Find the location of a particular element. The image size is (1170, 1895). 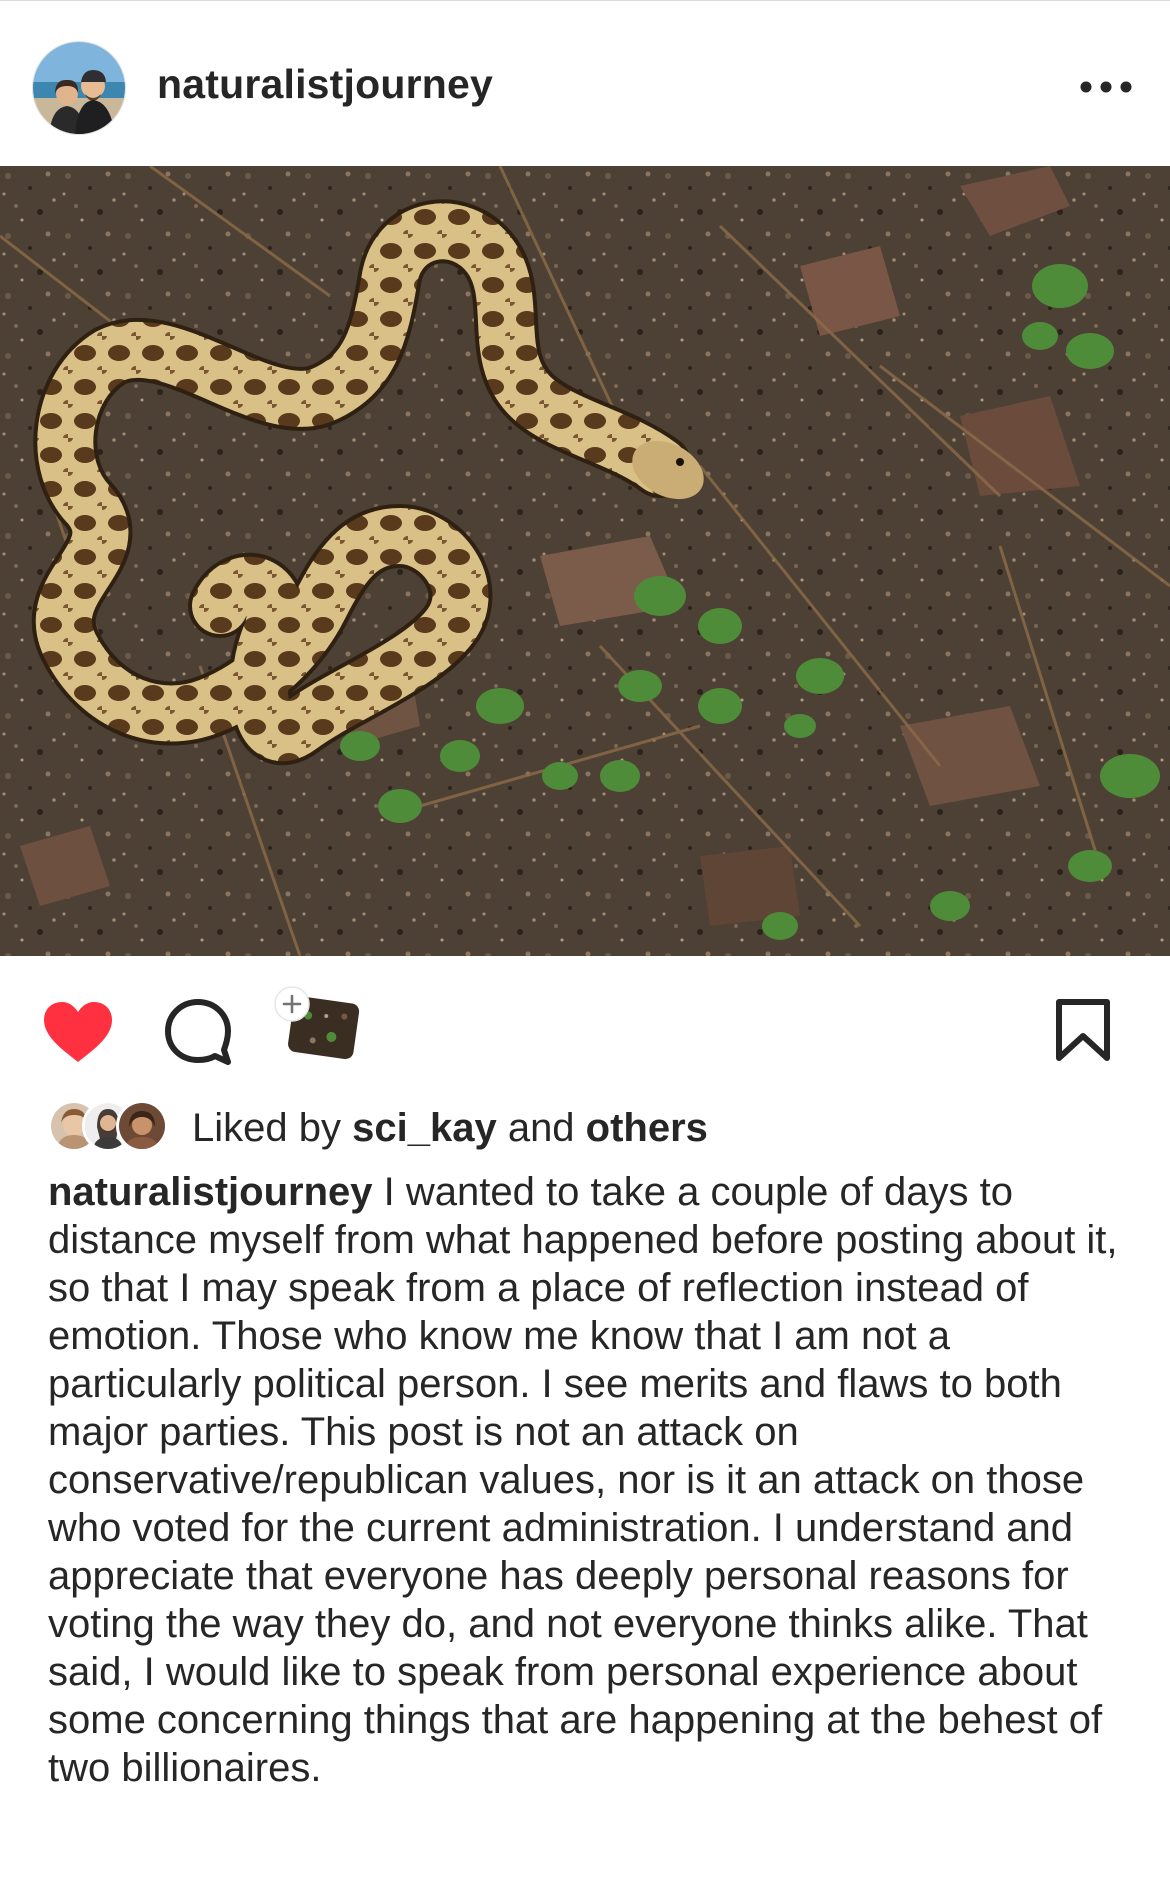

likes-summary: Liked by sci_kay and others is located at coordinates (450, 1128).